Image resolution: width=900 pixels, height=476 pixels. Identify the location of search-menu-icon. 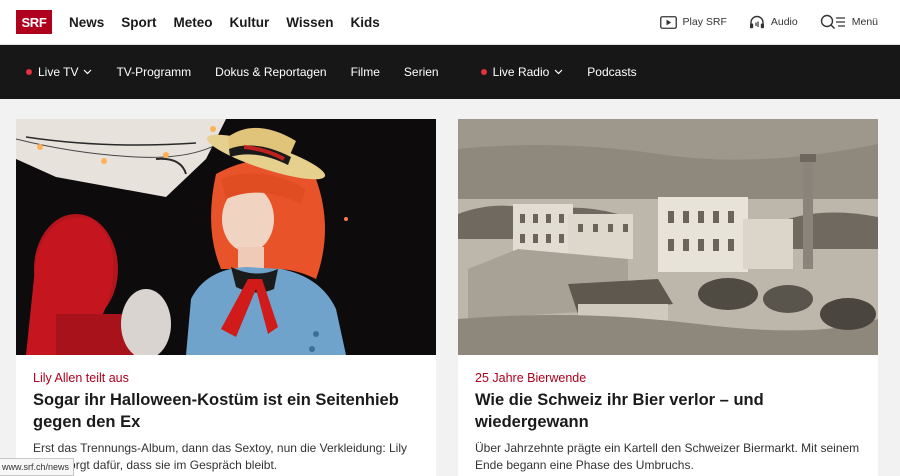
(833, 22).